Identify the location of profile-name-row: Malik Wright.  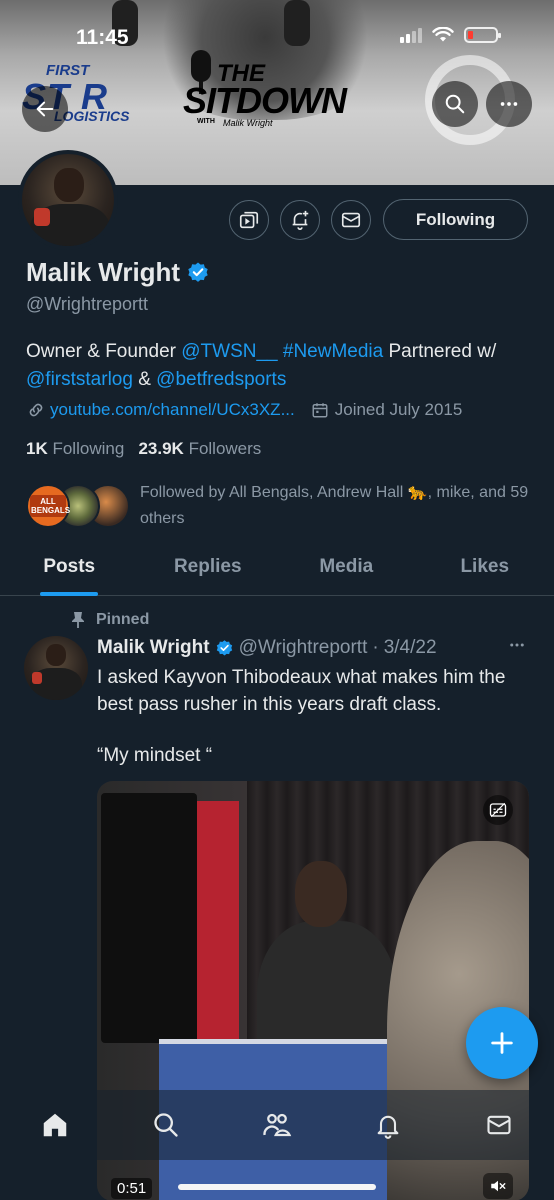
(118, 272).